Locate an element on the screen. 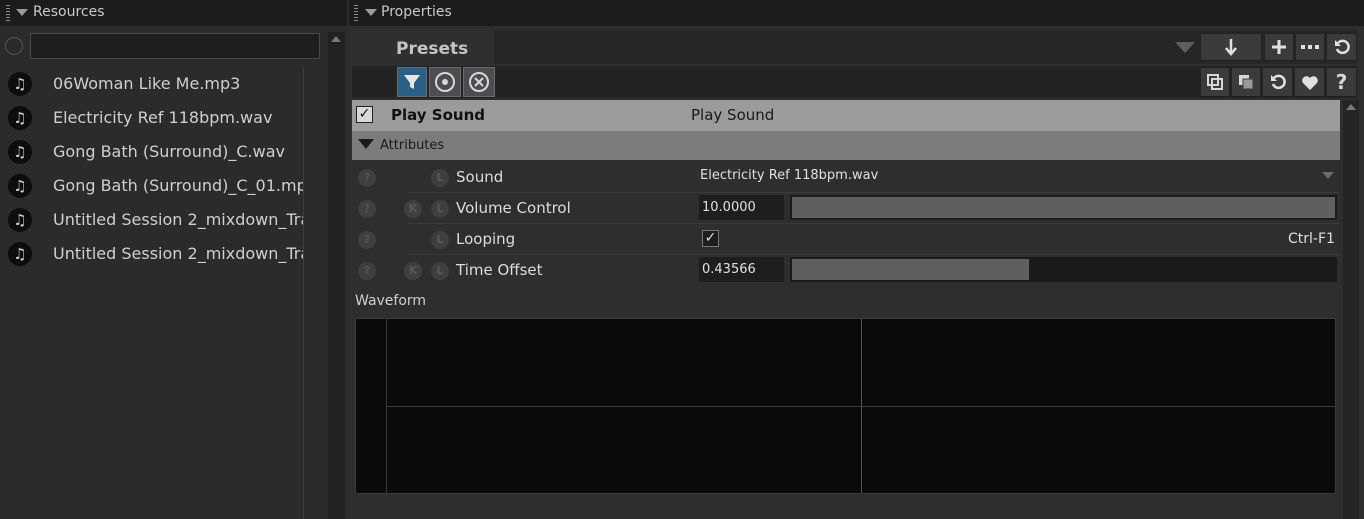 The height and width of the screenshot is (519, 1364). reset-icon is located at coordinates (1278, 82).